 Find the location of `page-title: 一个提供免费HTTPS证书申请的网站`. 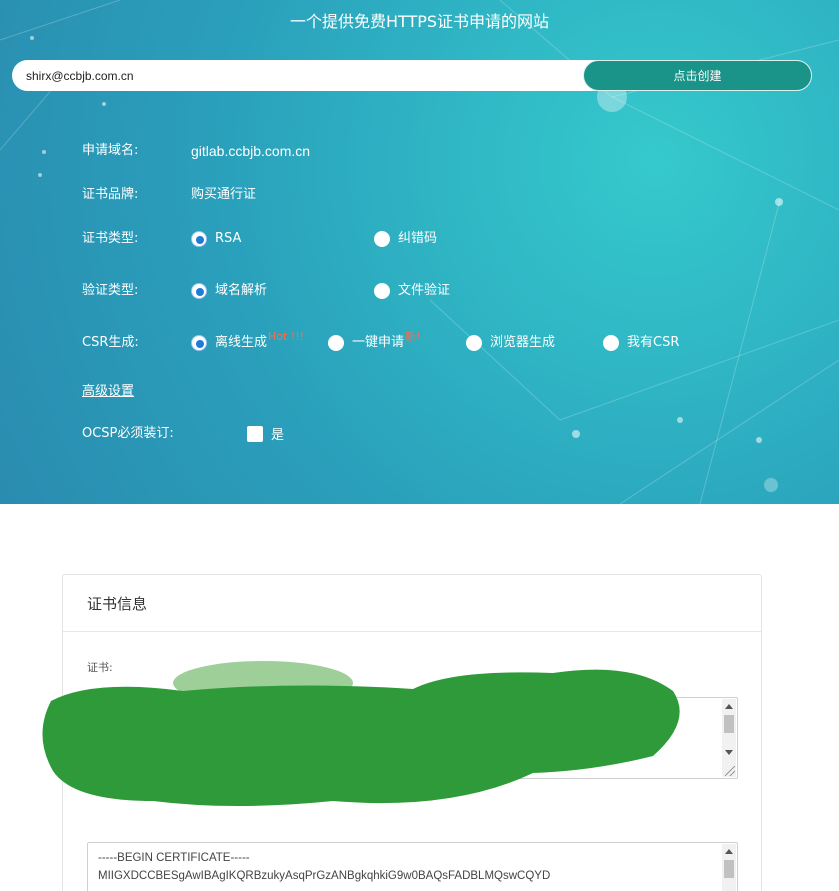

page-title: 一个提供免费HTTPS证书申请的网站 is located at coordinates (419, 21).